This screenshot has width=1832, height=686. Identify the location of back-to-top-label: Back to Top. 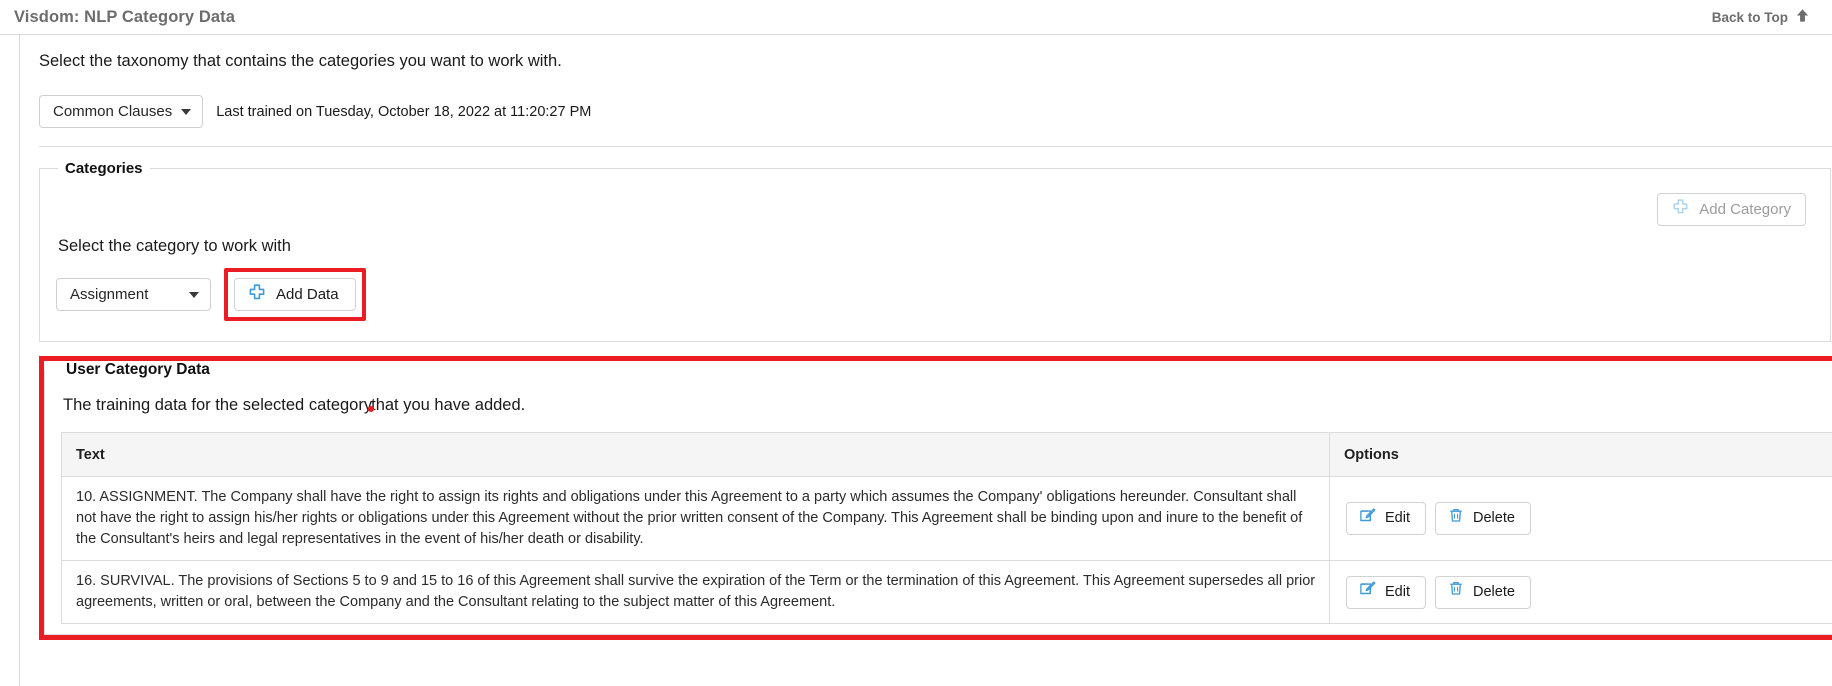
(1749, 17).